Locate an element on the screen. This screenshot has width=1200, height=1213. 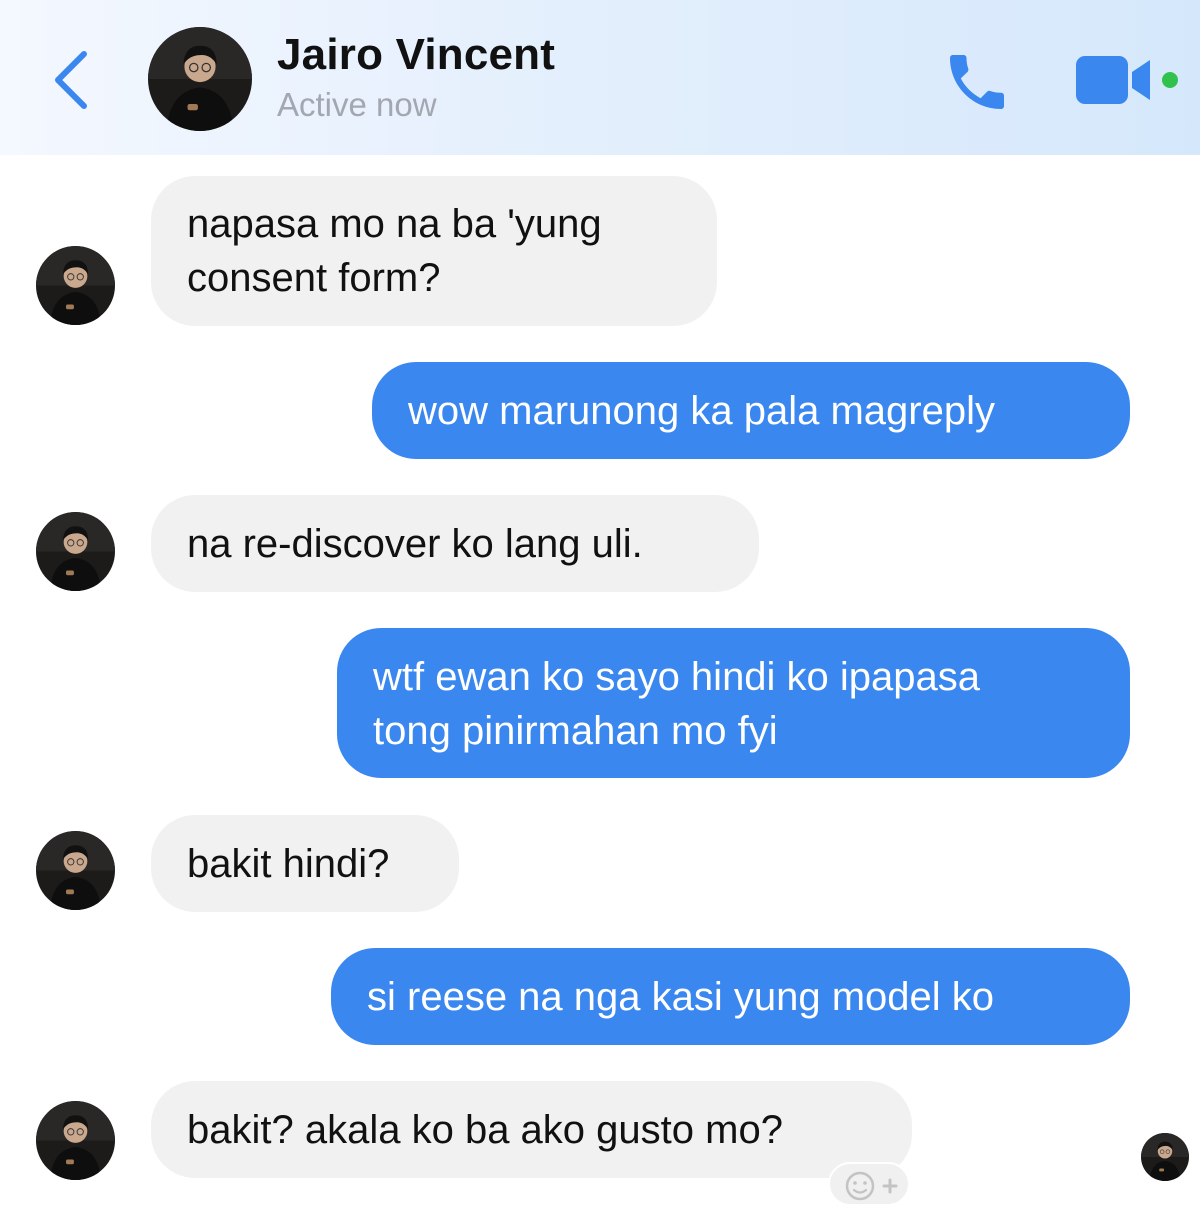
outgoing-message-bubble: si reese na nga kasi yung model ko is located at coordinates (730, 996).